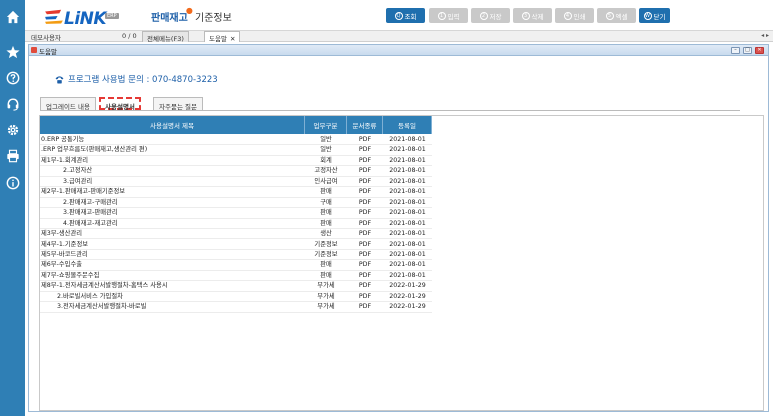  Describe the element at coordinates (120, 104) in the screenshot. I see `tab-user-manual: 사용설명서` at that location.